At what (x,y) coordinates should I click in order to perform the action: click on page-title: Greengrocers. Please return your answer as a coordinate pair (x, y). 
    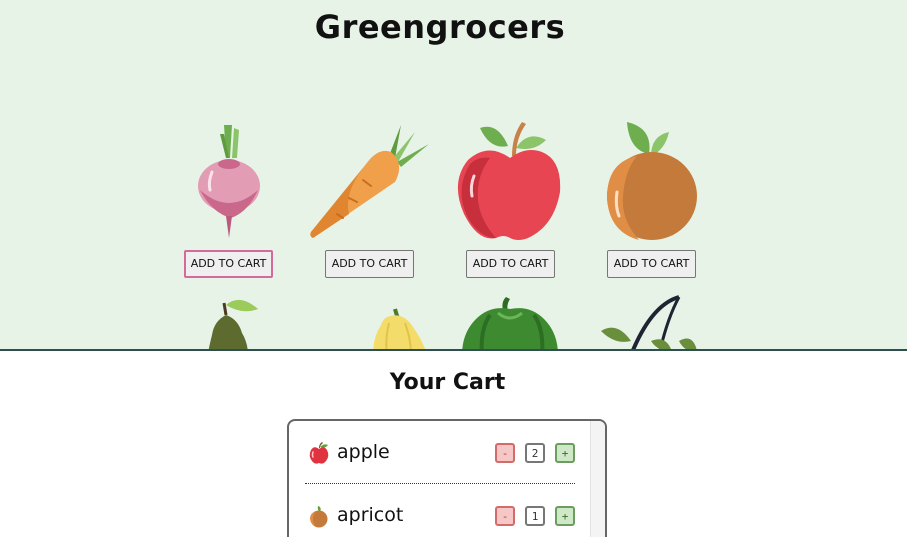
    Looking at the image, I should click on (440, 27).